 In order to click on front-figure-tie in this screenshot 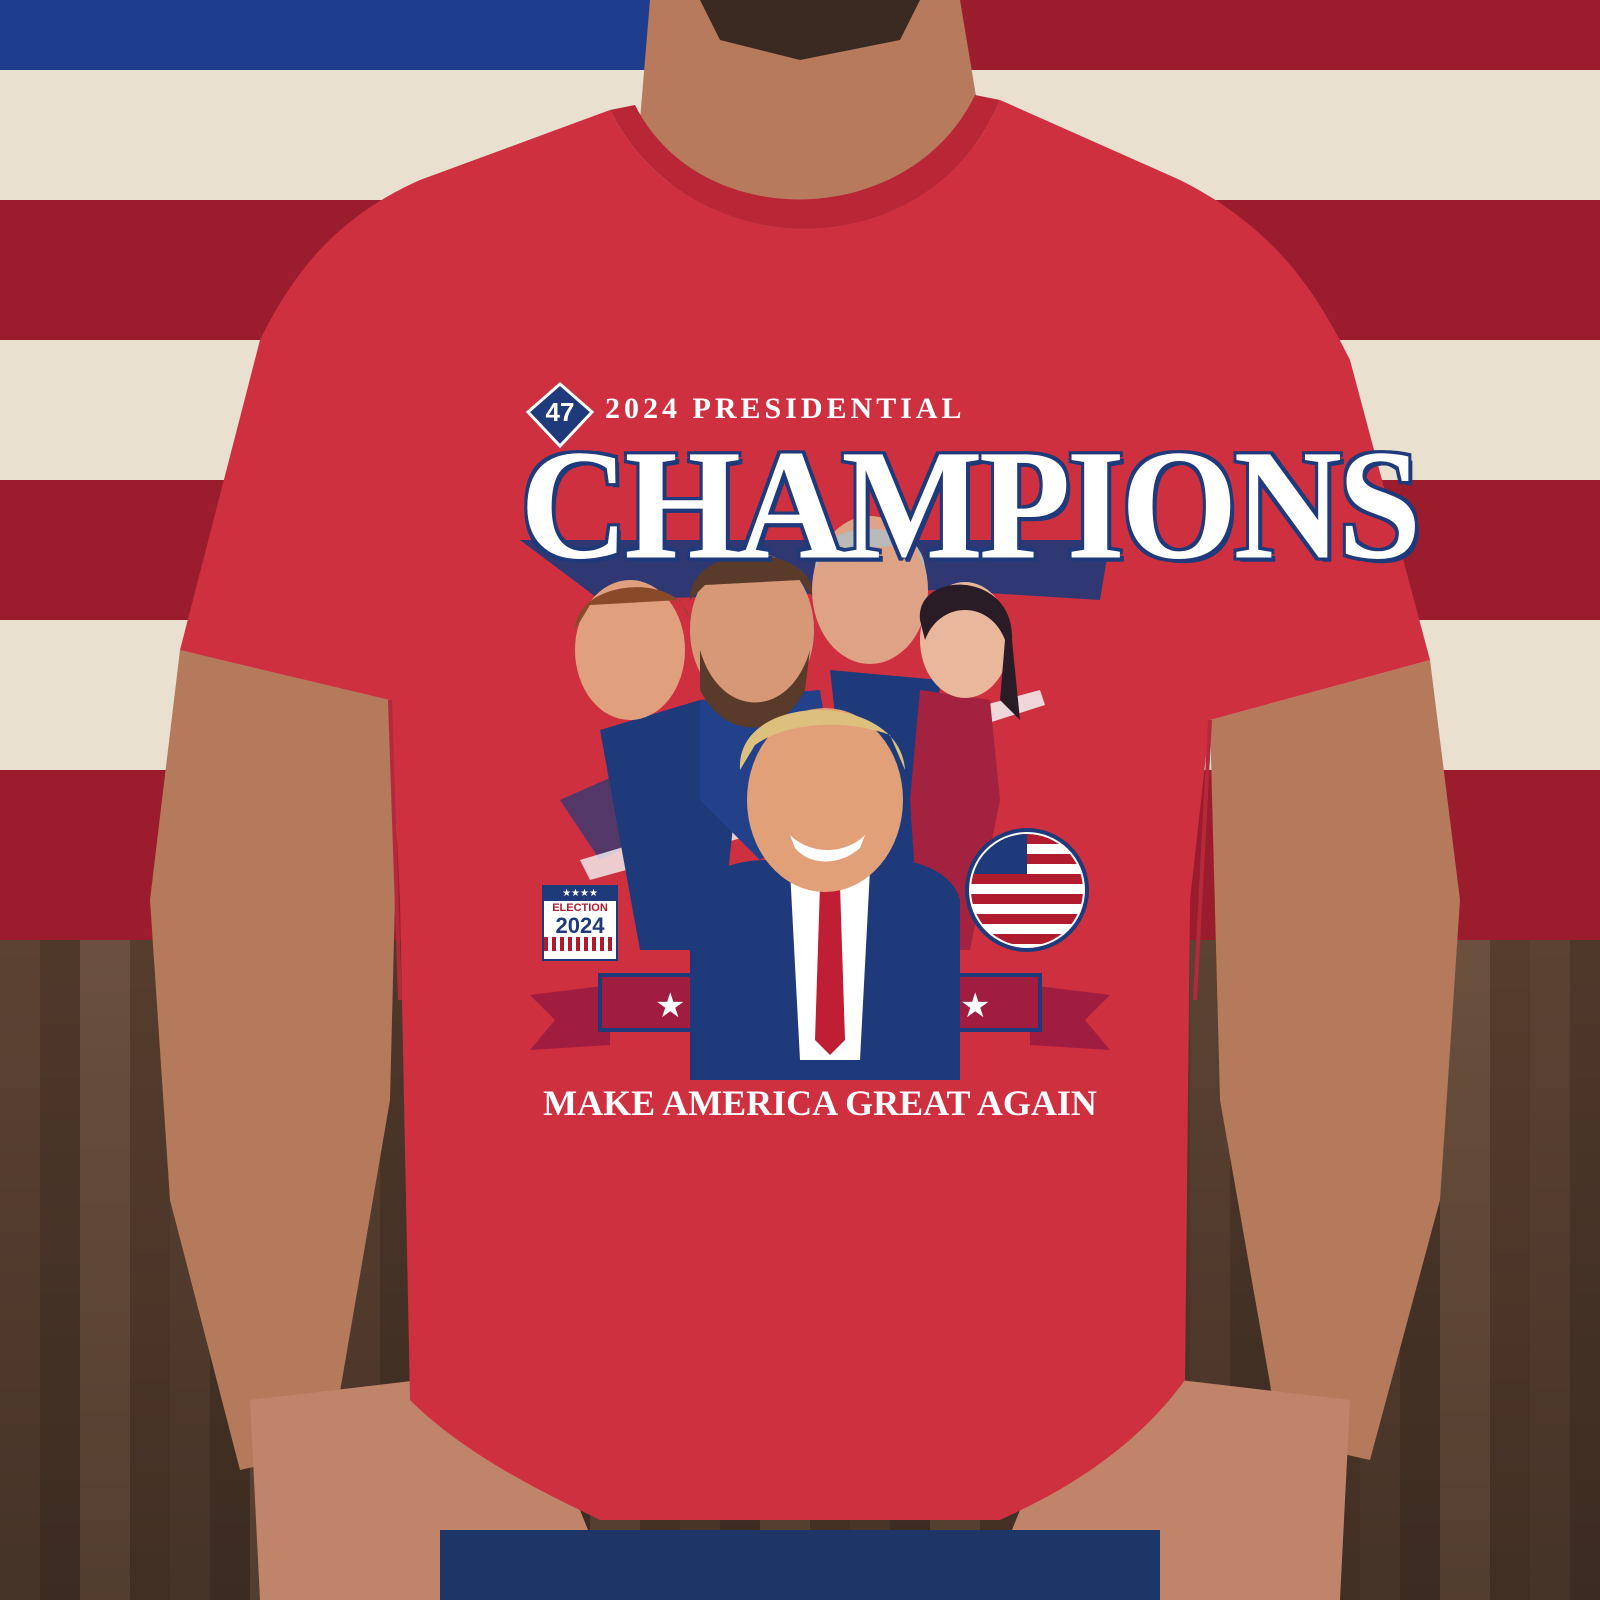, I will do `click(830, 970)`.